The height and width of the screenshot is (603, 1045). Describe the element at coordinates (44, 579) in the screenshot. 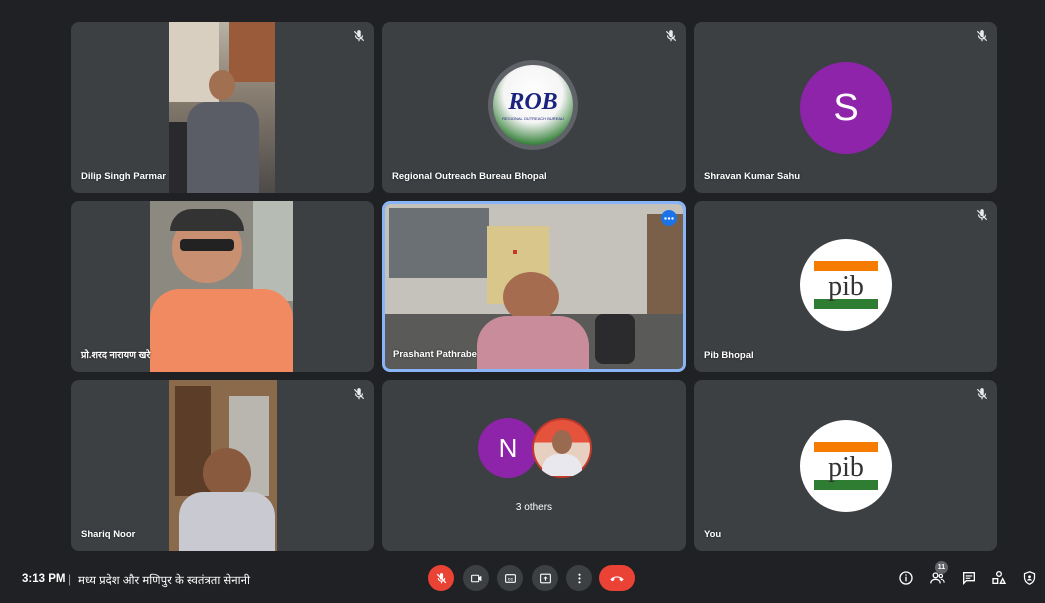

I see `meeting-time: 3:13 PM` at that location.